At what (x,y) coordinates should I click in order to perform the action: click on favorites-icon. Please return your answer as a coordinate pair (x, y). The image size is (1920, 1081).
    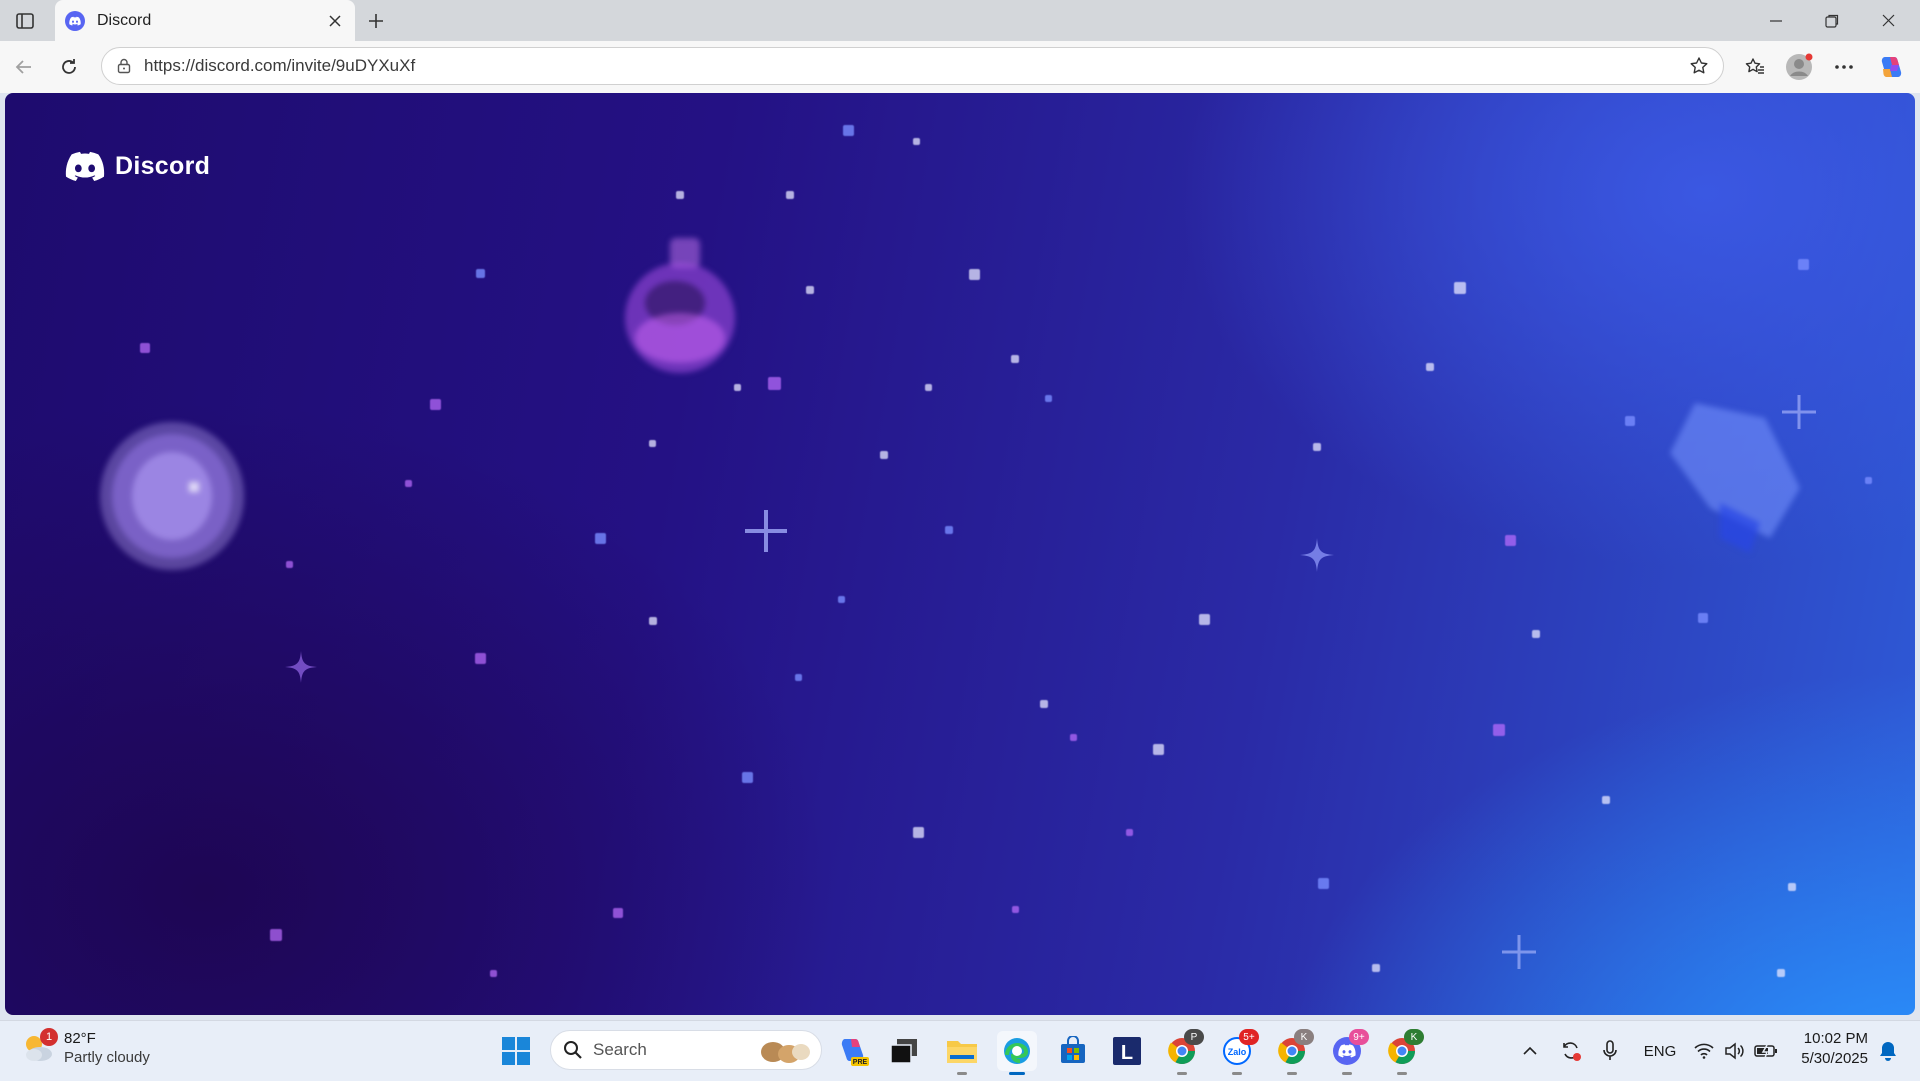
    Looking at the image, I should click on (1755, 67).